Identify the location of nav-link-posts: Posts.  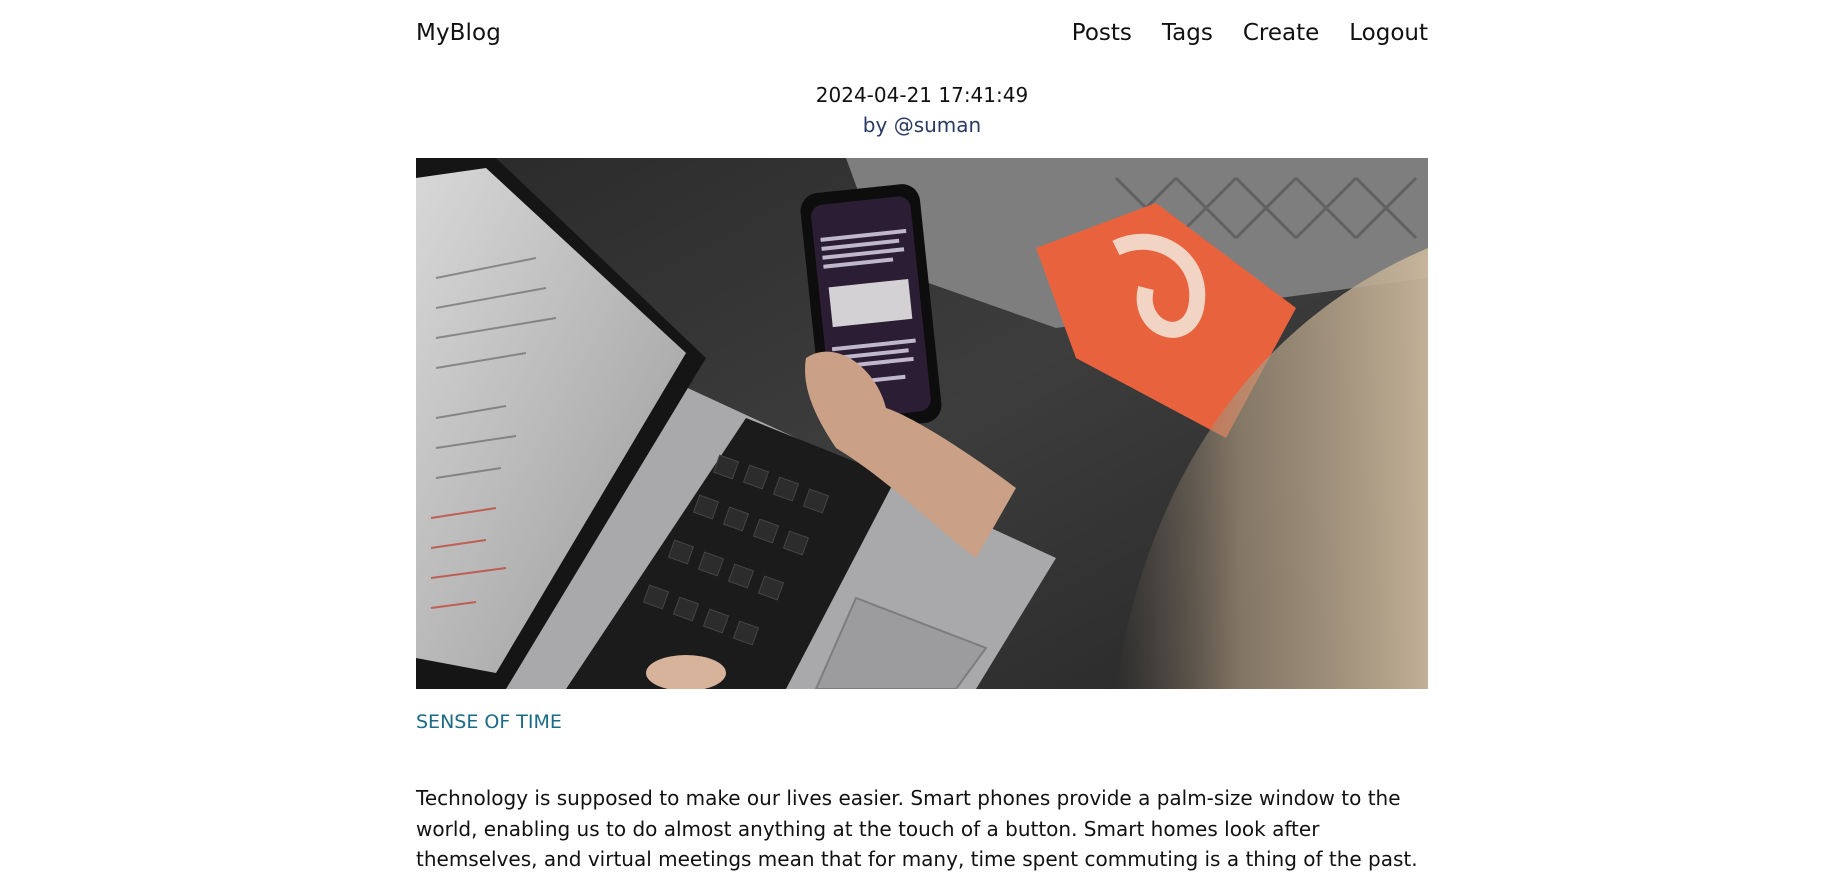
(1102, 33).